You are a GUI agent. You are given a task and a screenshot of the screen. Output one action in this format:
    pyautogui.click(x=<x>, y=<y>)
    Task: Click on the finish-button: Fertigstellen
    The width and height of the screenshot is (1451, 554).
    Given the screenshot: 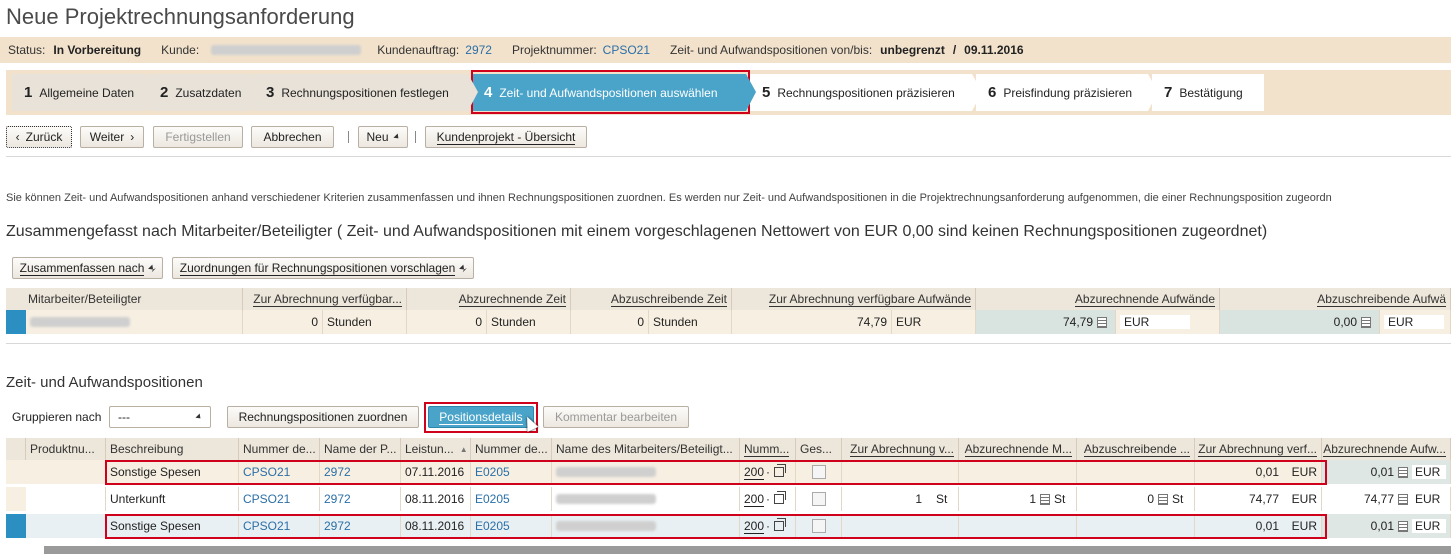 What is the action you would take?
    pyautogui.click(x=198, y=137)
    